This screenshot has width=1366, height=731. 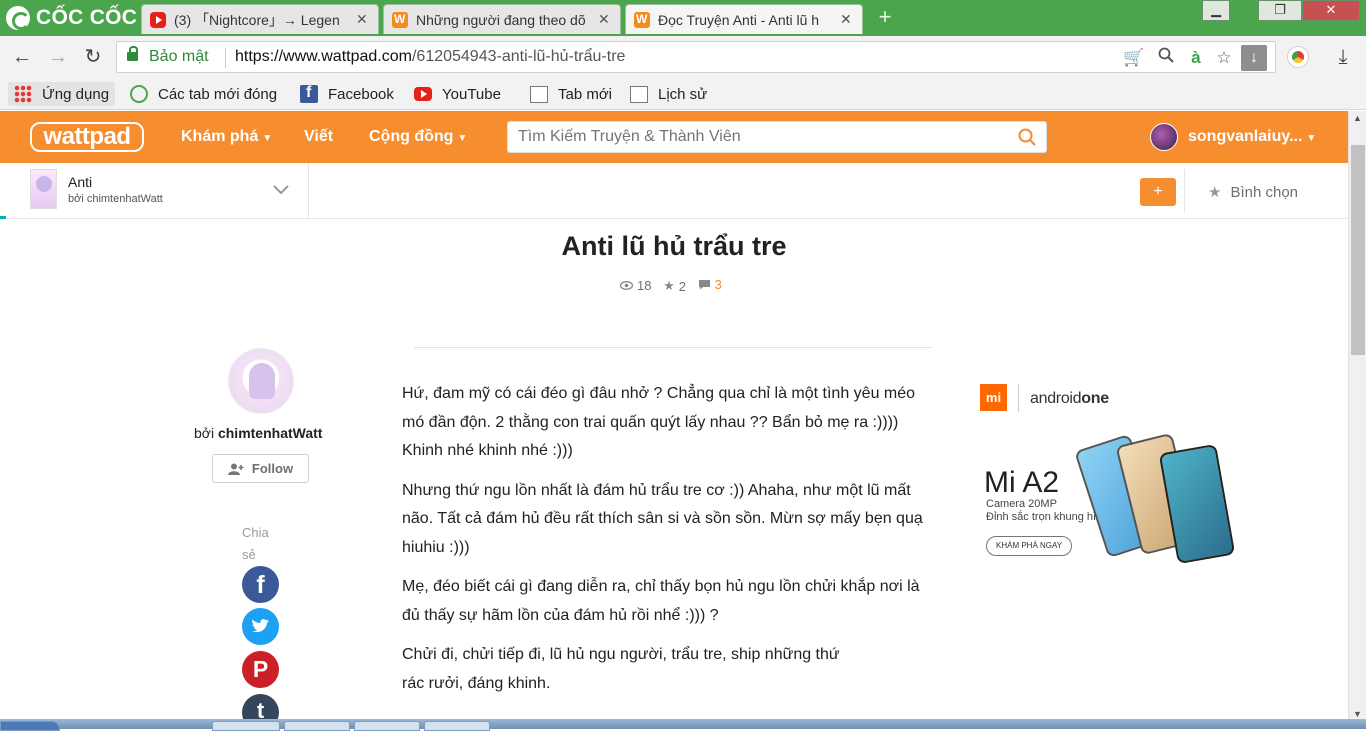 What do you see at coordinates (585, 94) in the screenshot?
I see `bookmark-label: Tab mới` at bounding box center [585, 94].